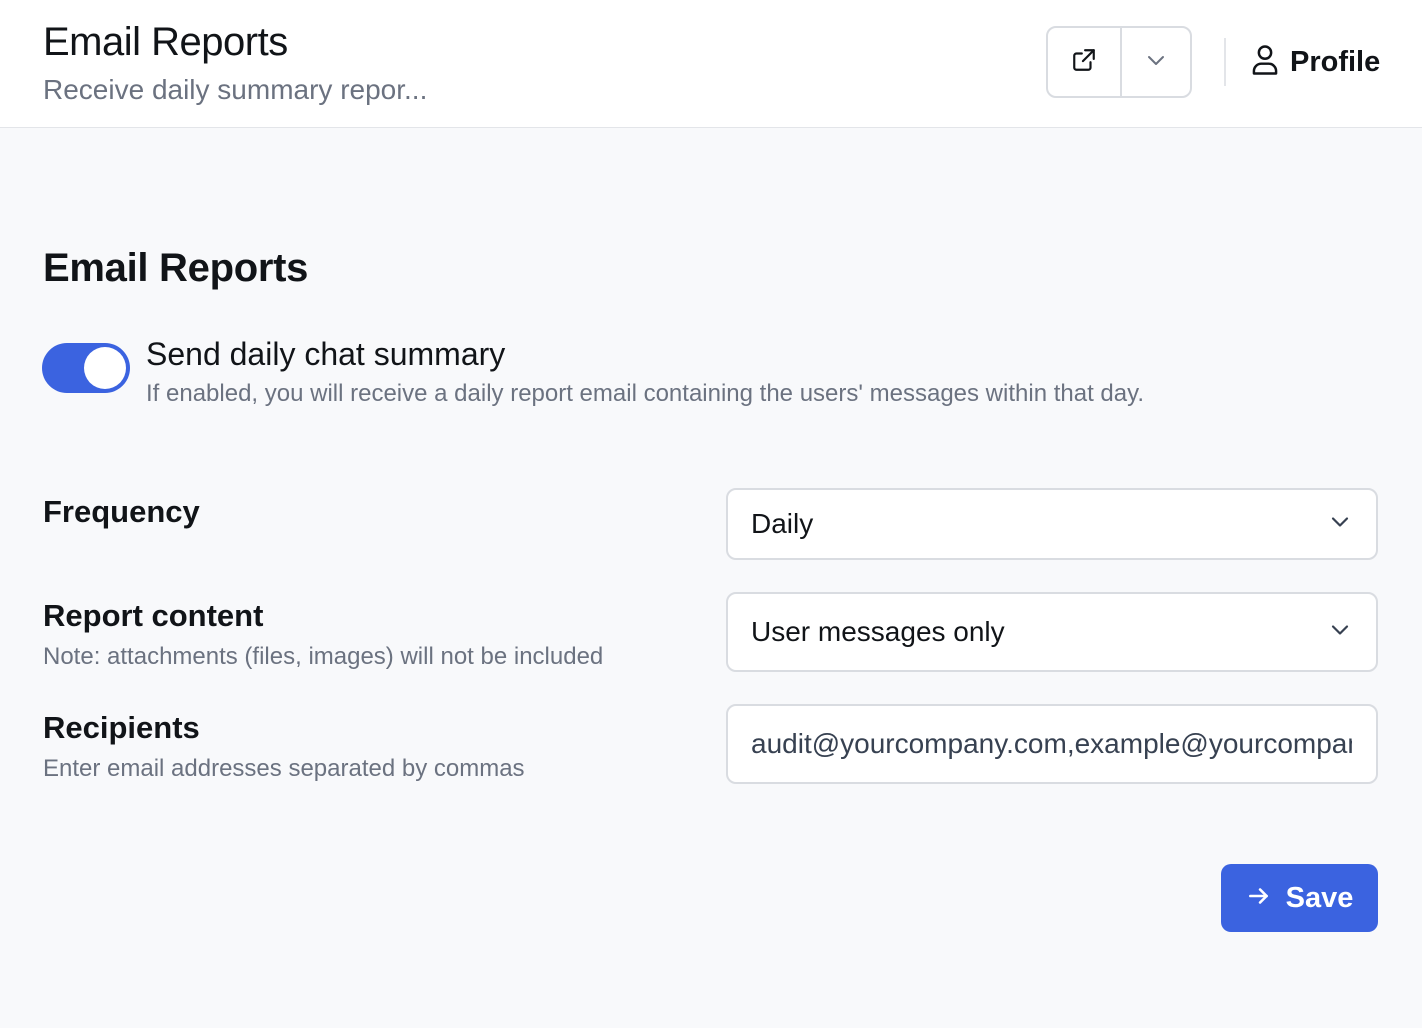  Describe the element at coordinates (1052, 524) in the screenshot. I see `frequency-select: Daily` at that location.